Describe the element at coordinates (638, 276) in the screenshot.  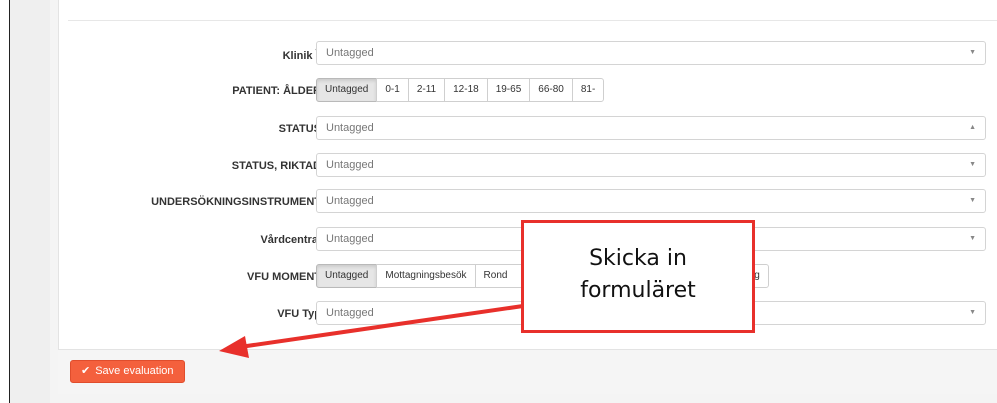
I see `annotation-callout: Skicka in formuläret` at that location.